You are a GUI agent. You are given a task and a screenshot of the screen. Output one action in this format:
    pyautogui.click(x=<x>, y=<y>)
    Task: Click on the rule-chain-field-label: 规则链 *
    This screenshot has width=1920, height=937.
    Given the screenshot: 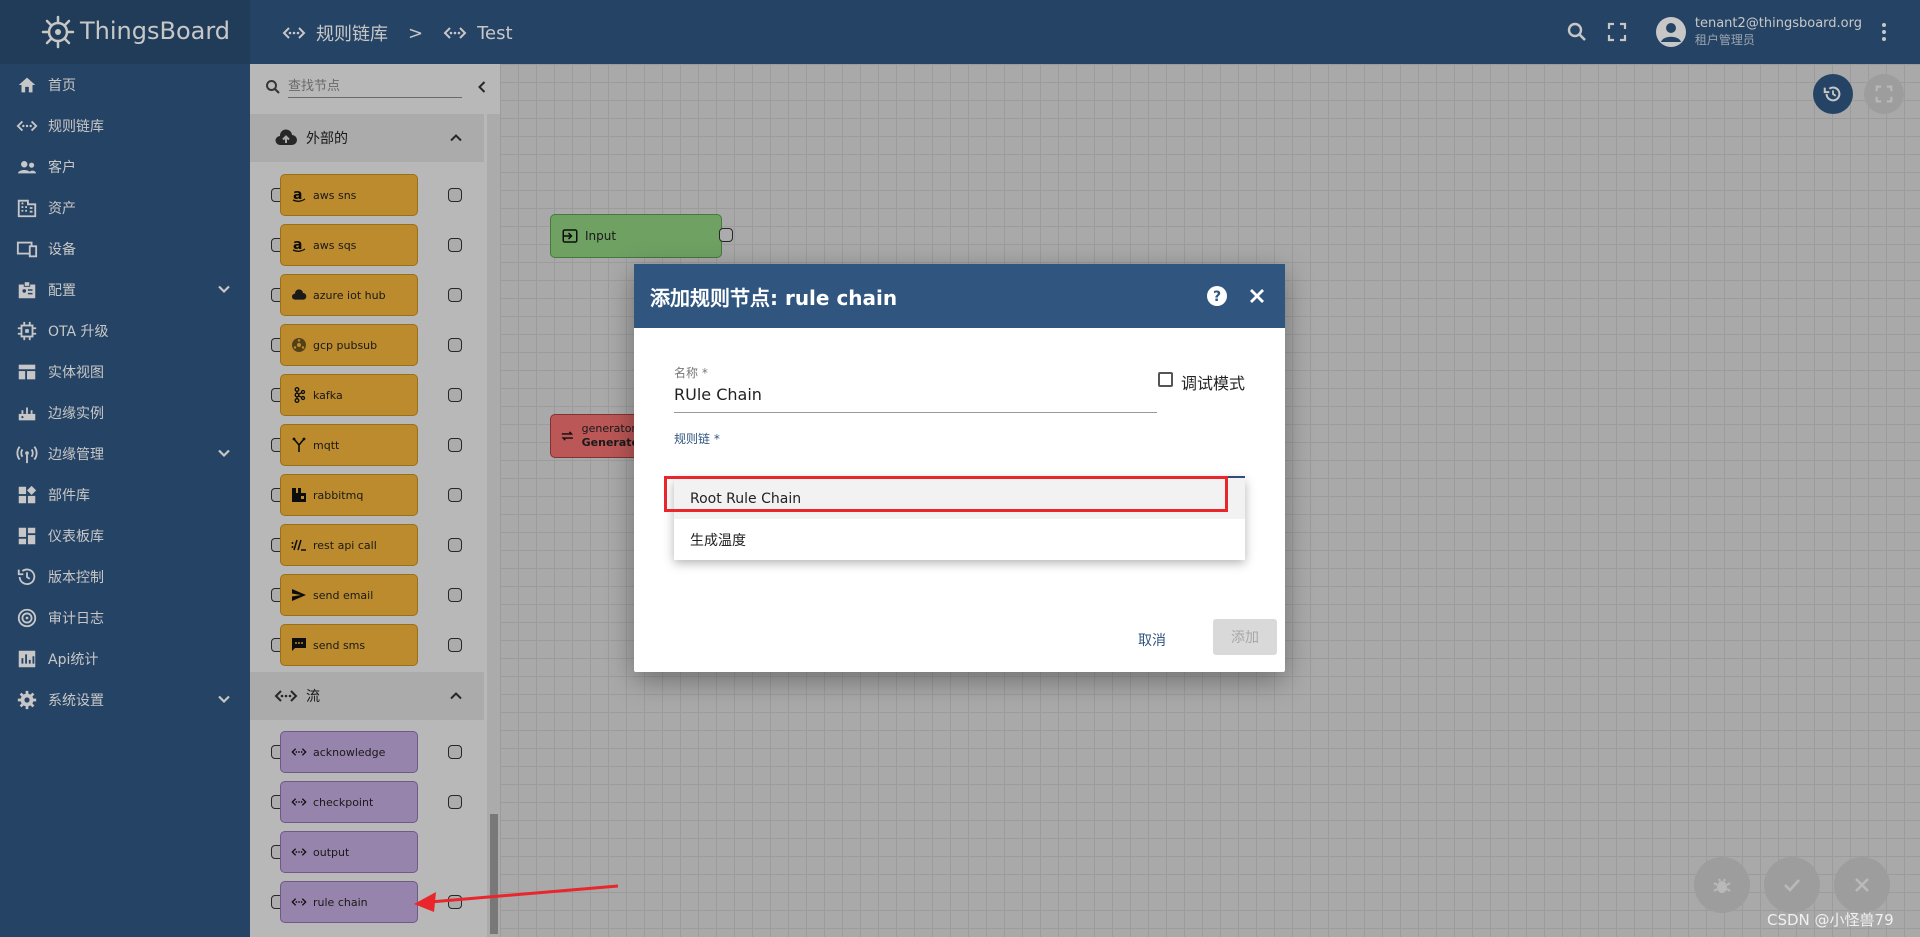 What is the action you would take?
    pyautogui.click(x=697, y=439)
    